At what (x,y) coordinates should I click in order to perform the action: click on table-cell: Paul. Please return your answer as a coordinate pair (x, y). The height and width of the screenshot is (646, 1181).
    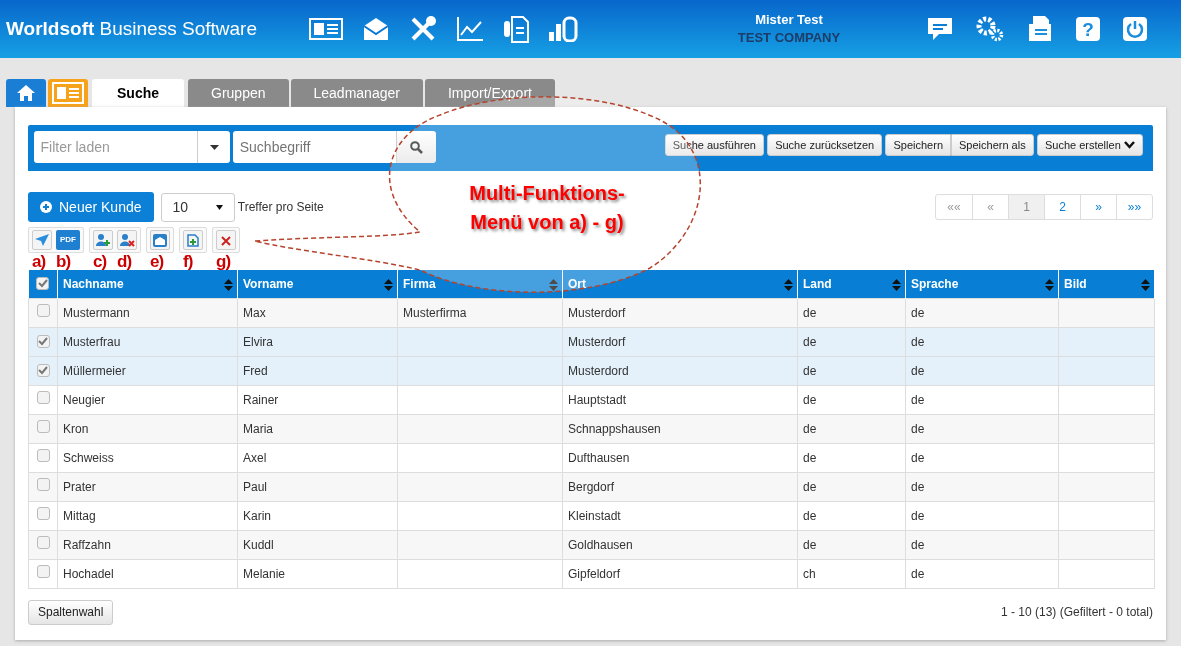
    Looking at the image, I should click on (255, 486).